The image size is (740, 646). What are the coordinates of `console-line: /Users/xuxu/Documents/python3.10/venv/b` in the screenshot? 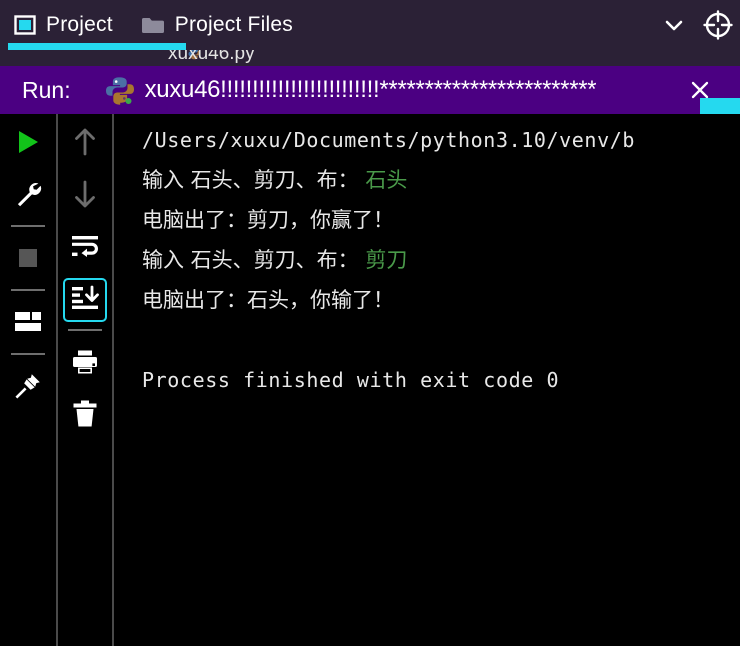 It's located at (388, 140).